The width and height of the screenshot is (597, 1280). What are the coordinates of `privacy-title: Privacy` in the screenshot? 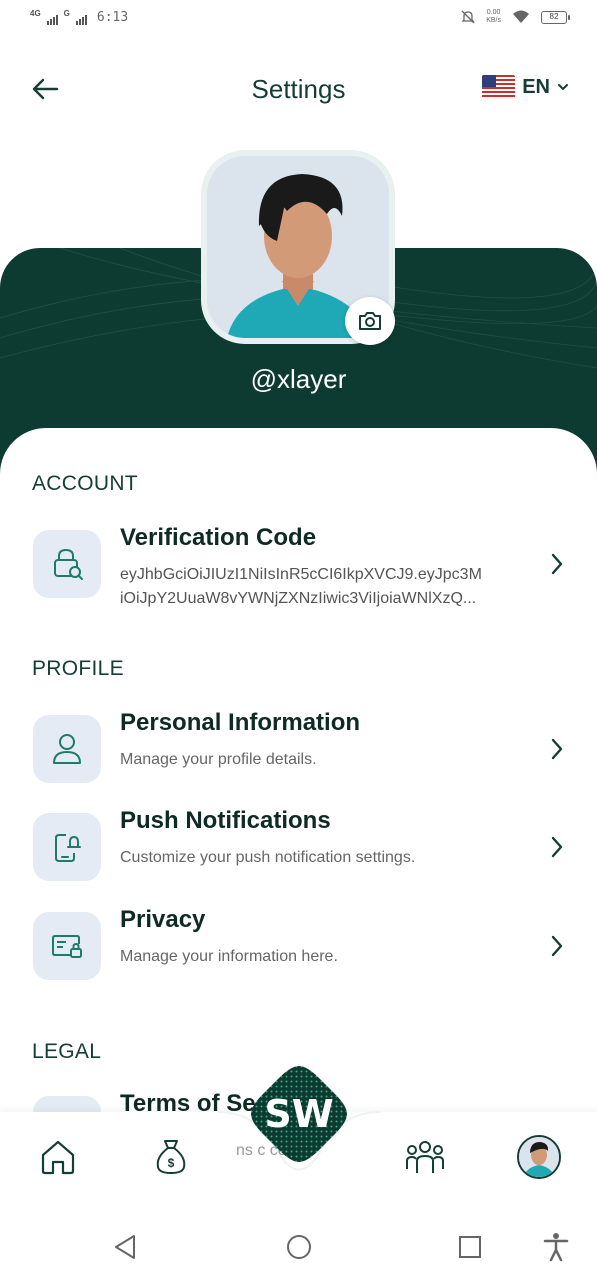 It's located at (163, 919).